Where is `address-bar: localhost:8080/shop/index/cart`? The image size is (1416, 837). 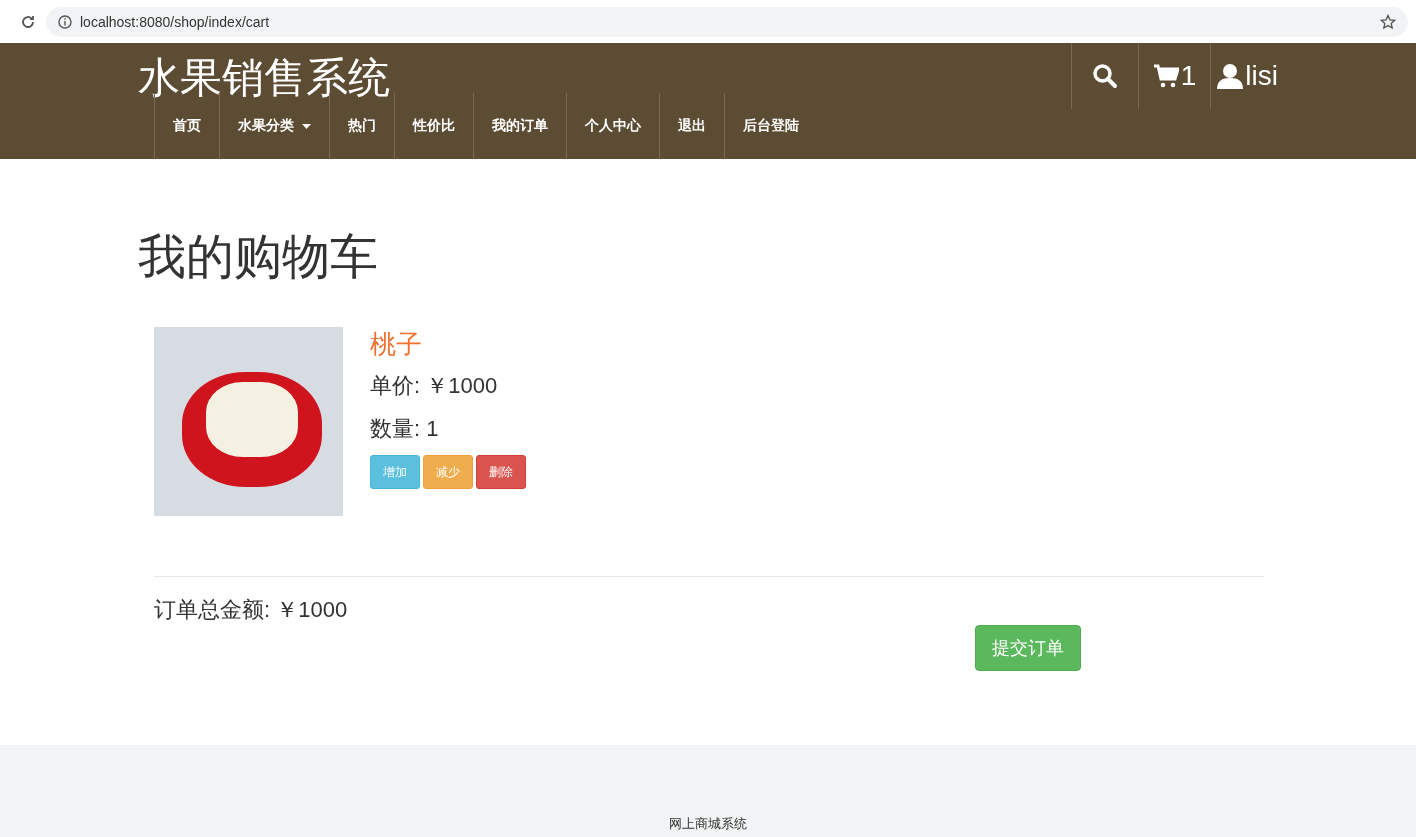 address-bar: localhost:8080/shop/index/cart is located at coordinates (727, 21).